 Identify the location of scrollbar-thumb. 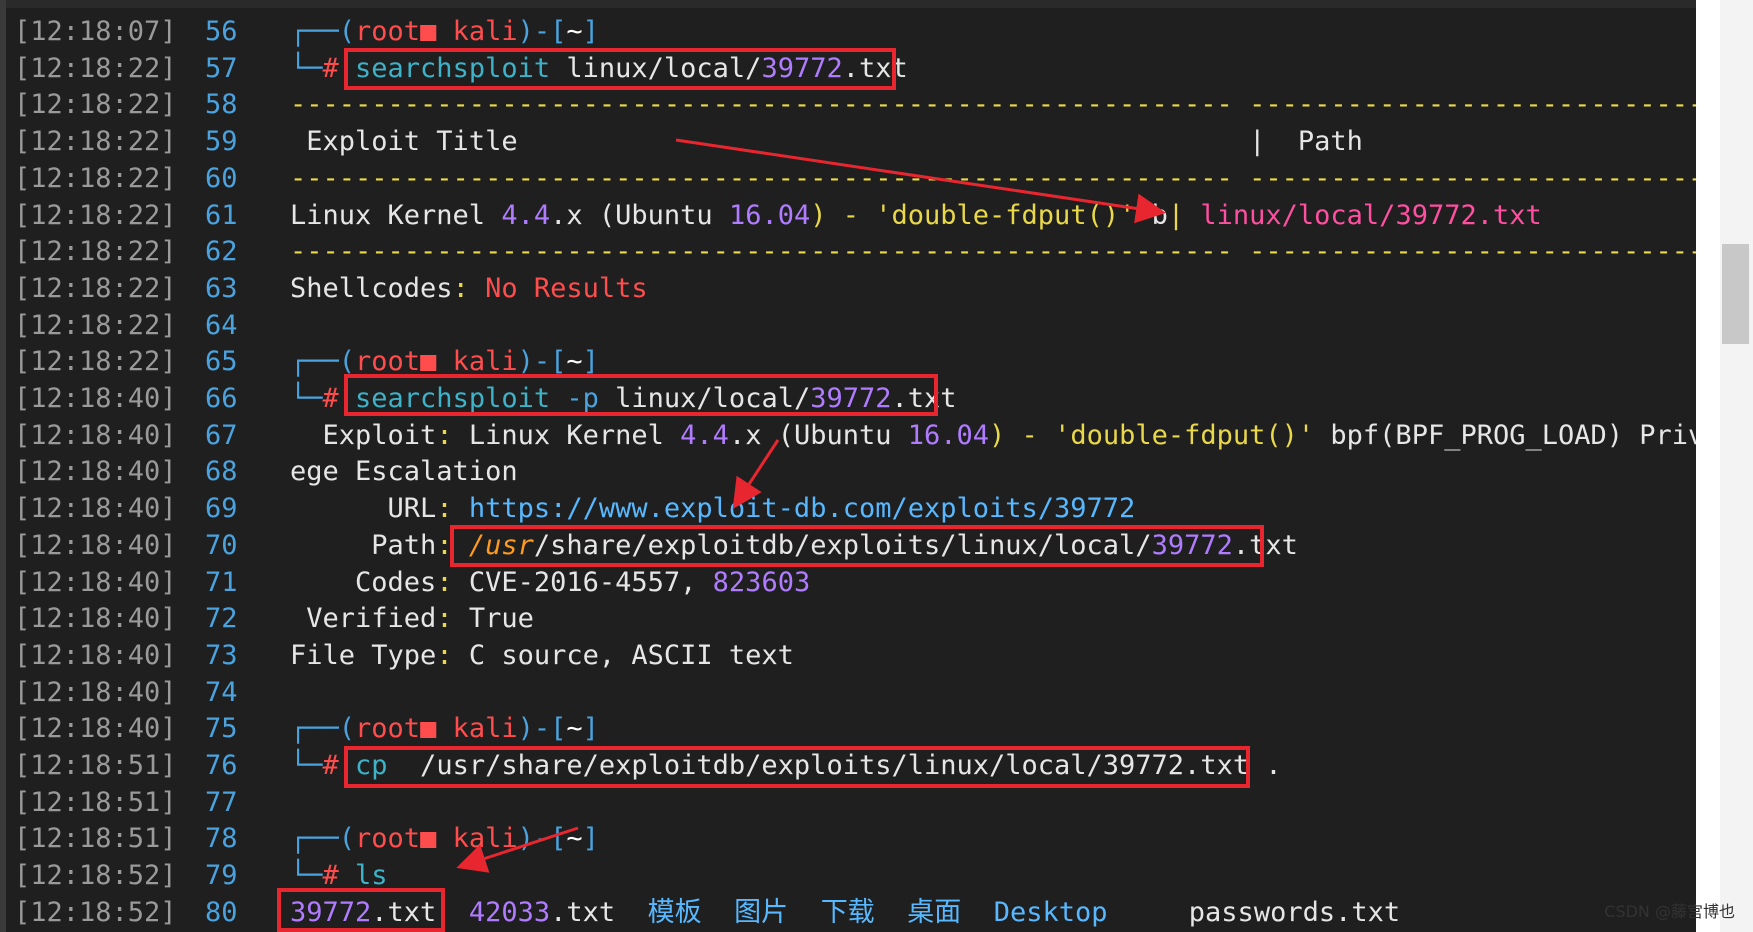
(1735, 294).